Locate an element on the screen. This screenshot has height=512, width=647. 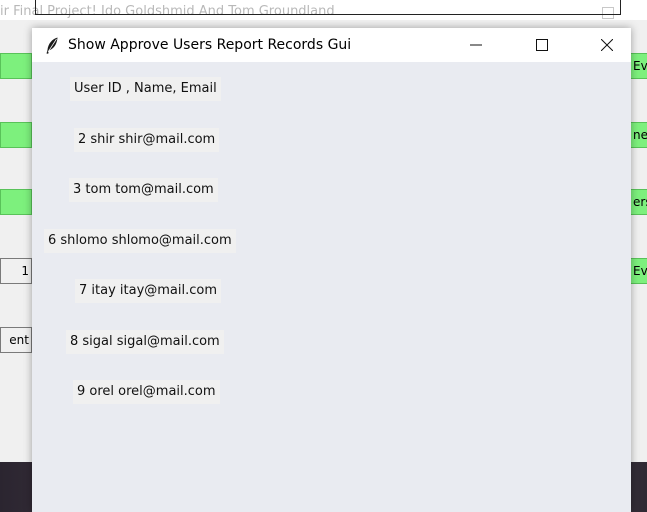
background-left-button-5: ent is located at coordinates (16, 340).